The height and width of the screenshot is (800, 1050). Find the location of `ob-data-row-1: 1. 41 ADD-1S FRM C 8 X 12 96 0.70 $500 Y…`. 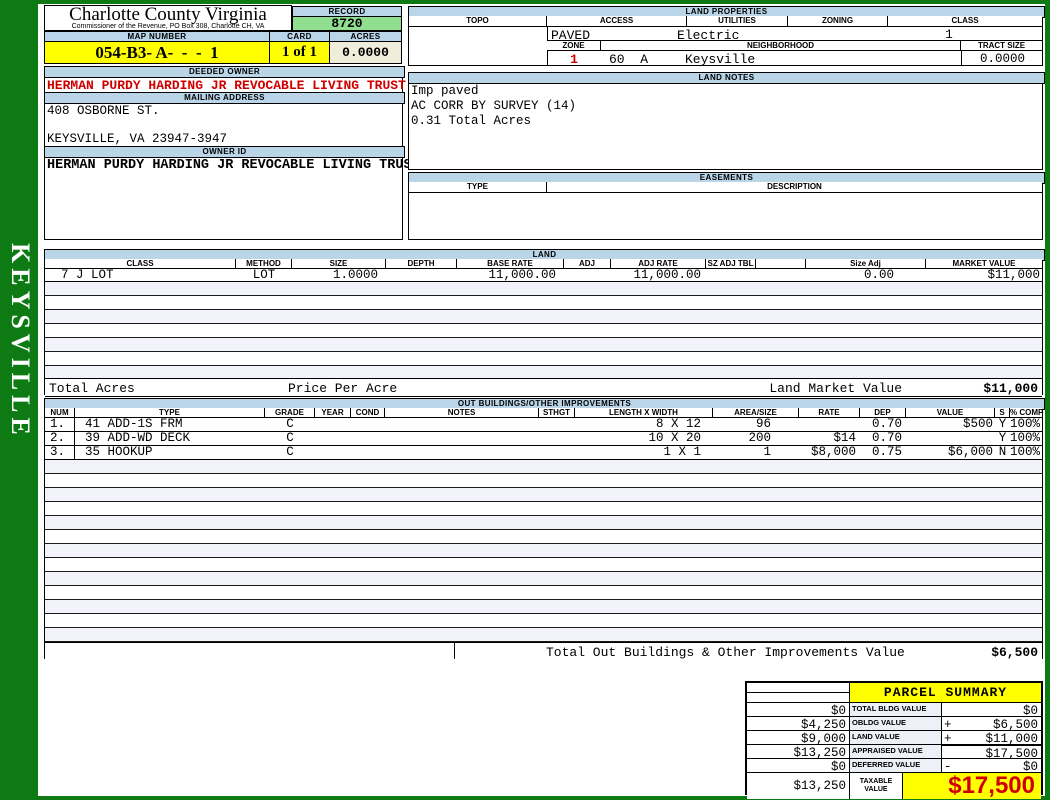

ob-data-row-1: 1. 41 ADD-1S FRM C 8 X 12 96 0.70 $500 Y… is located at coordinates (543, 425).